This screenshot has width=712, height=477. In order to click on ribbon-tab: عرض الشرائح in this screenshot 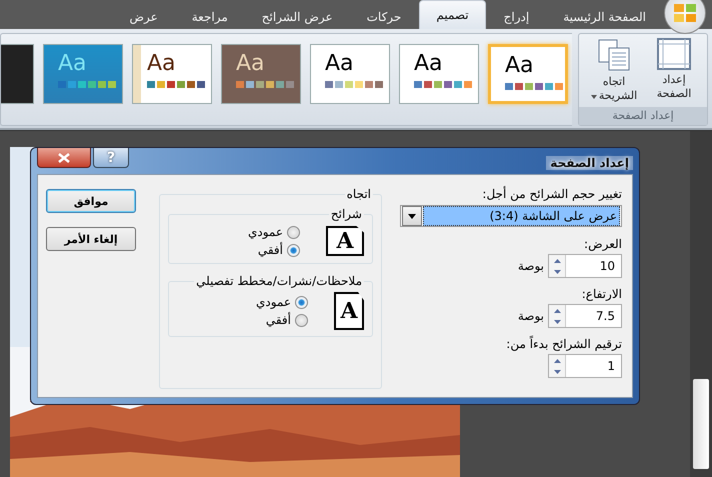, I will do `click(297, 17)`.